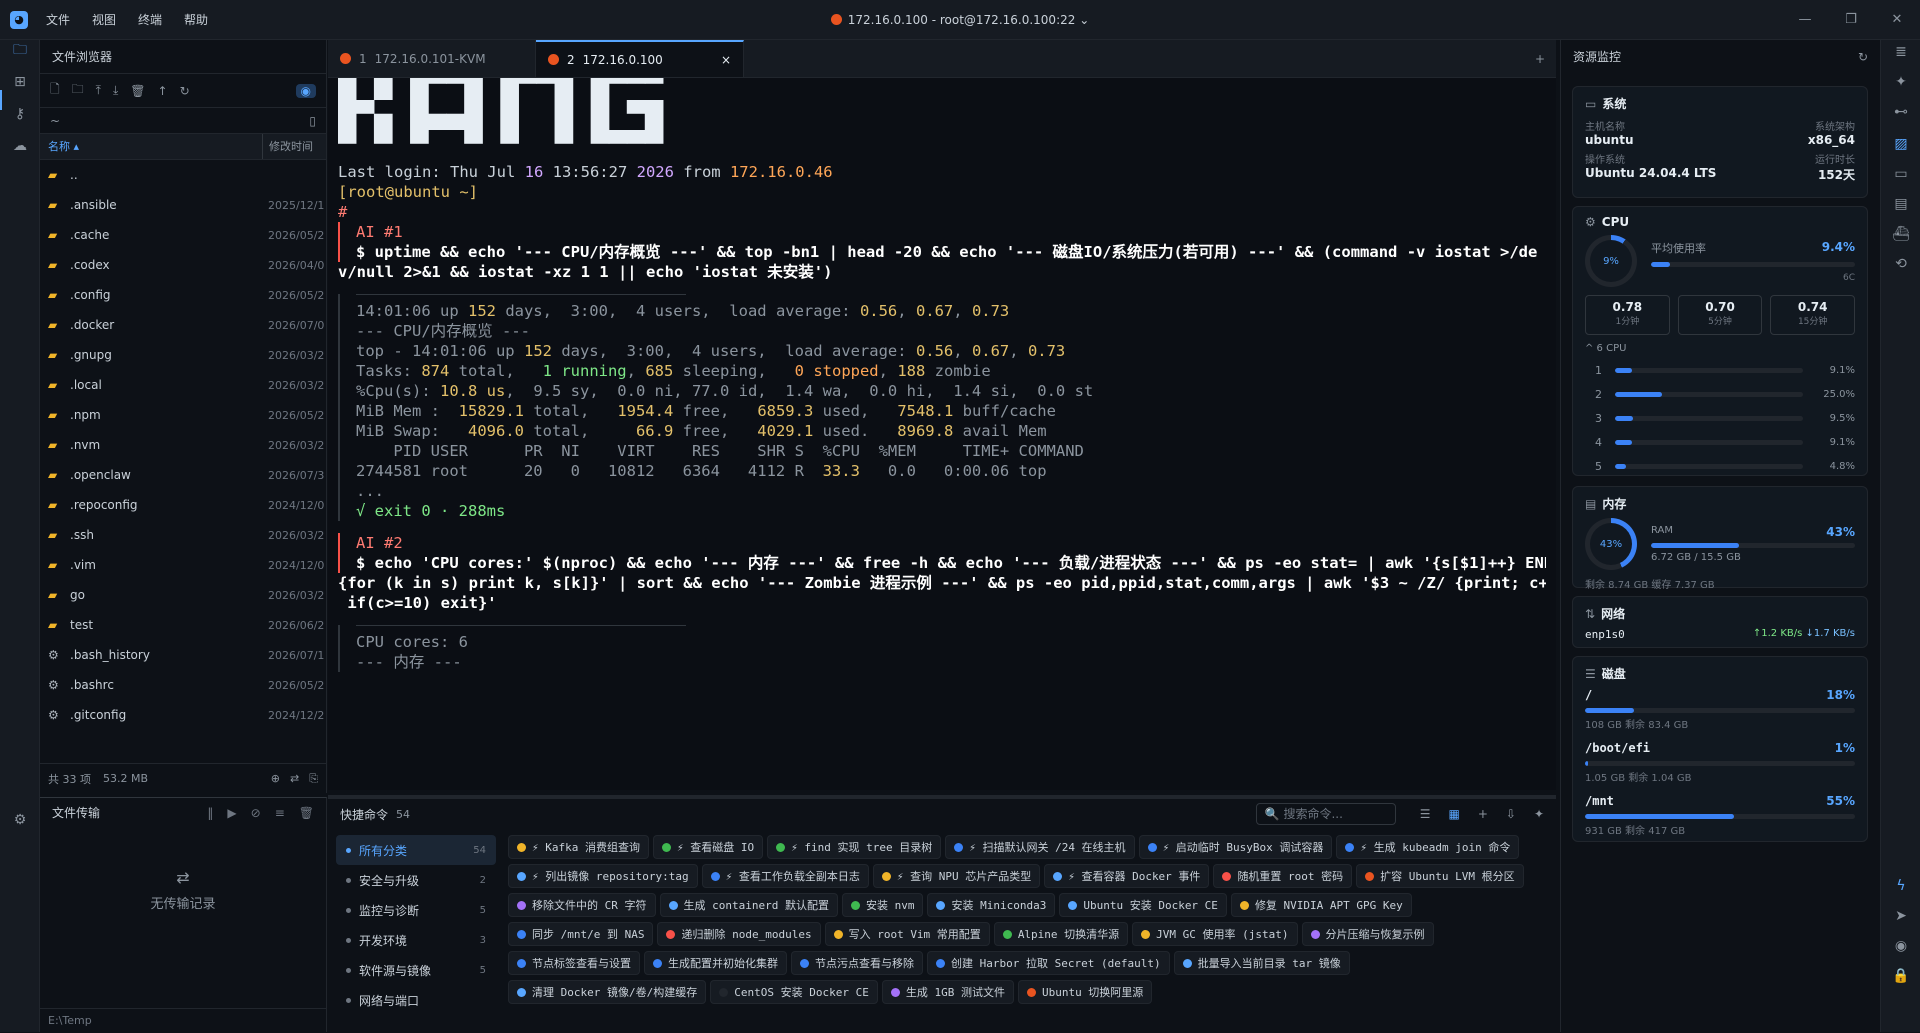  What do you see at coordinates (416, 850) in the screenshot?
I see `category-item: 所有分类 54` at bounding box center [416, 850].